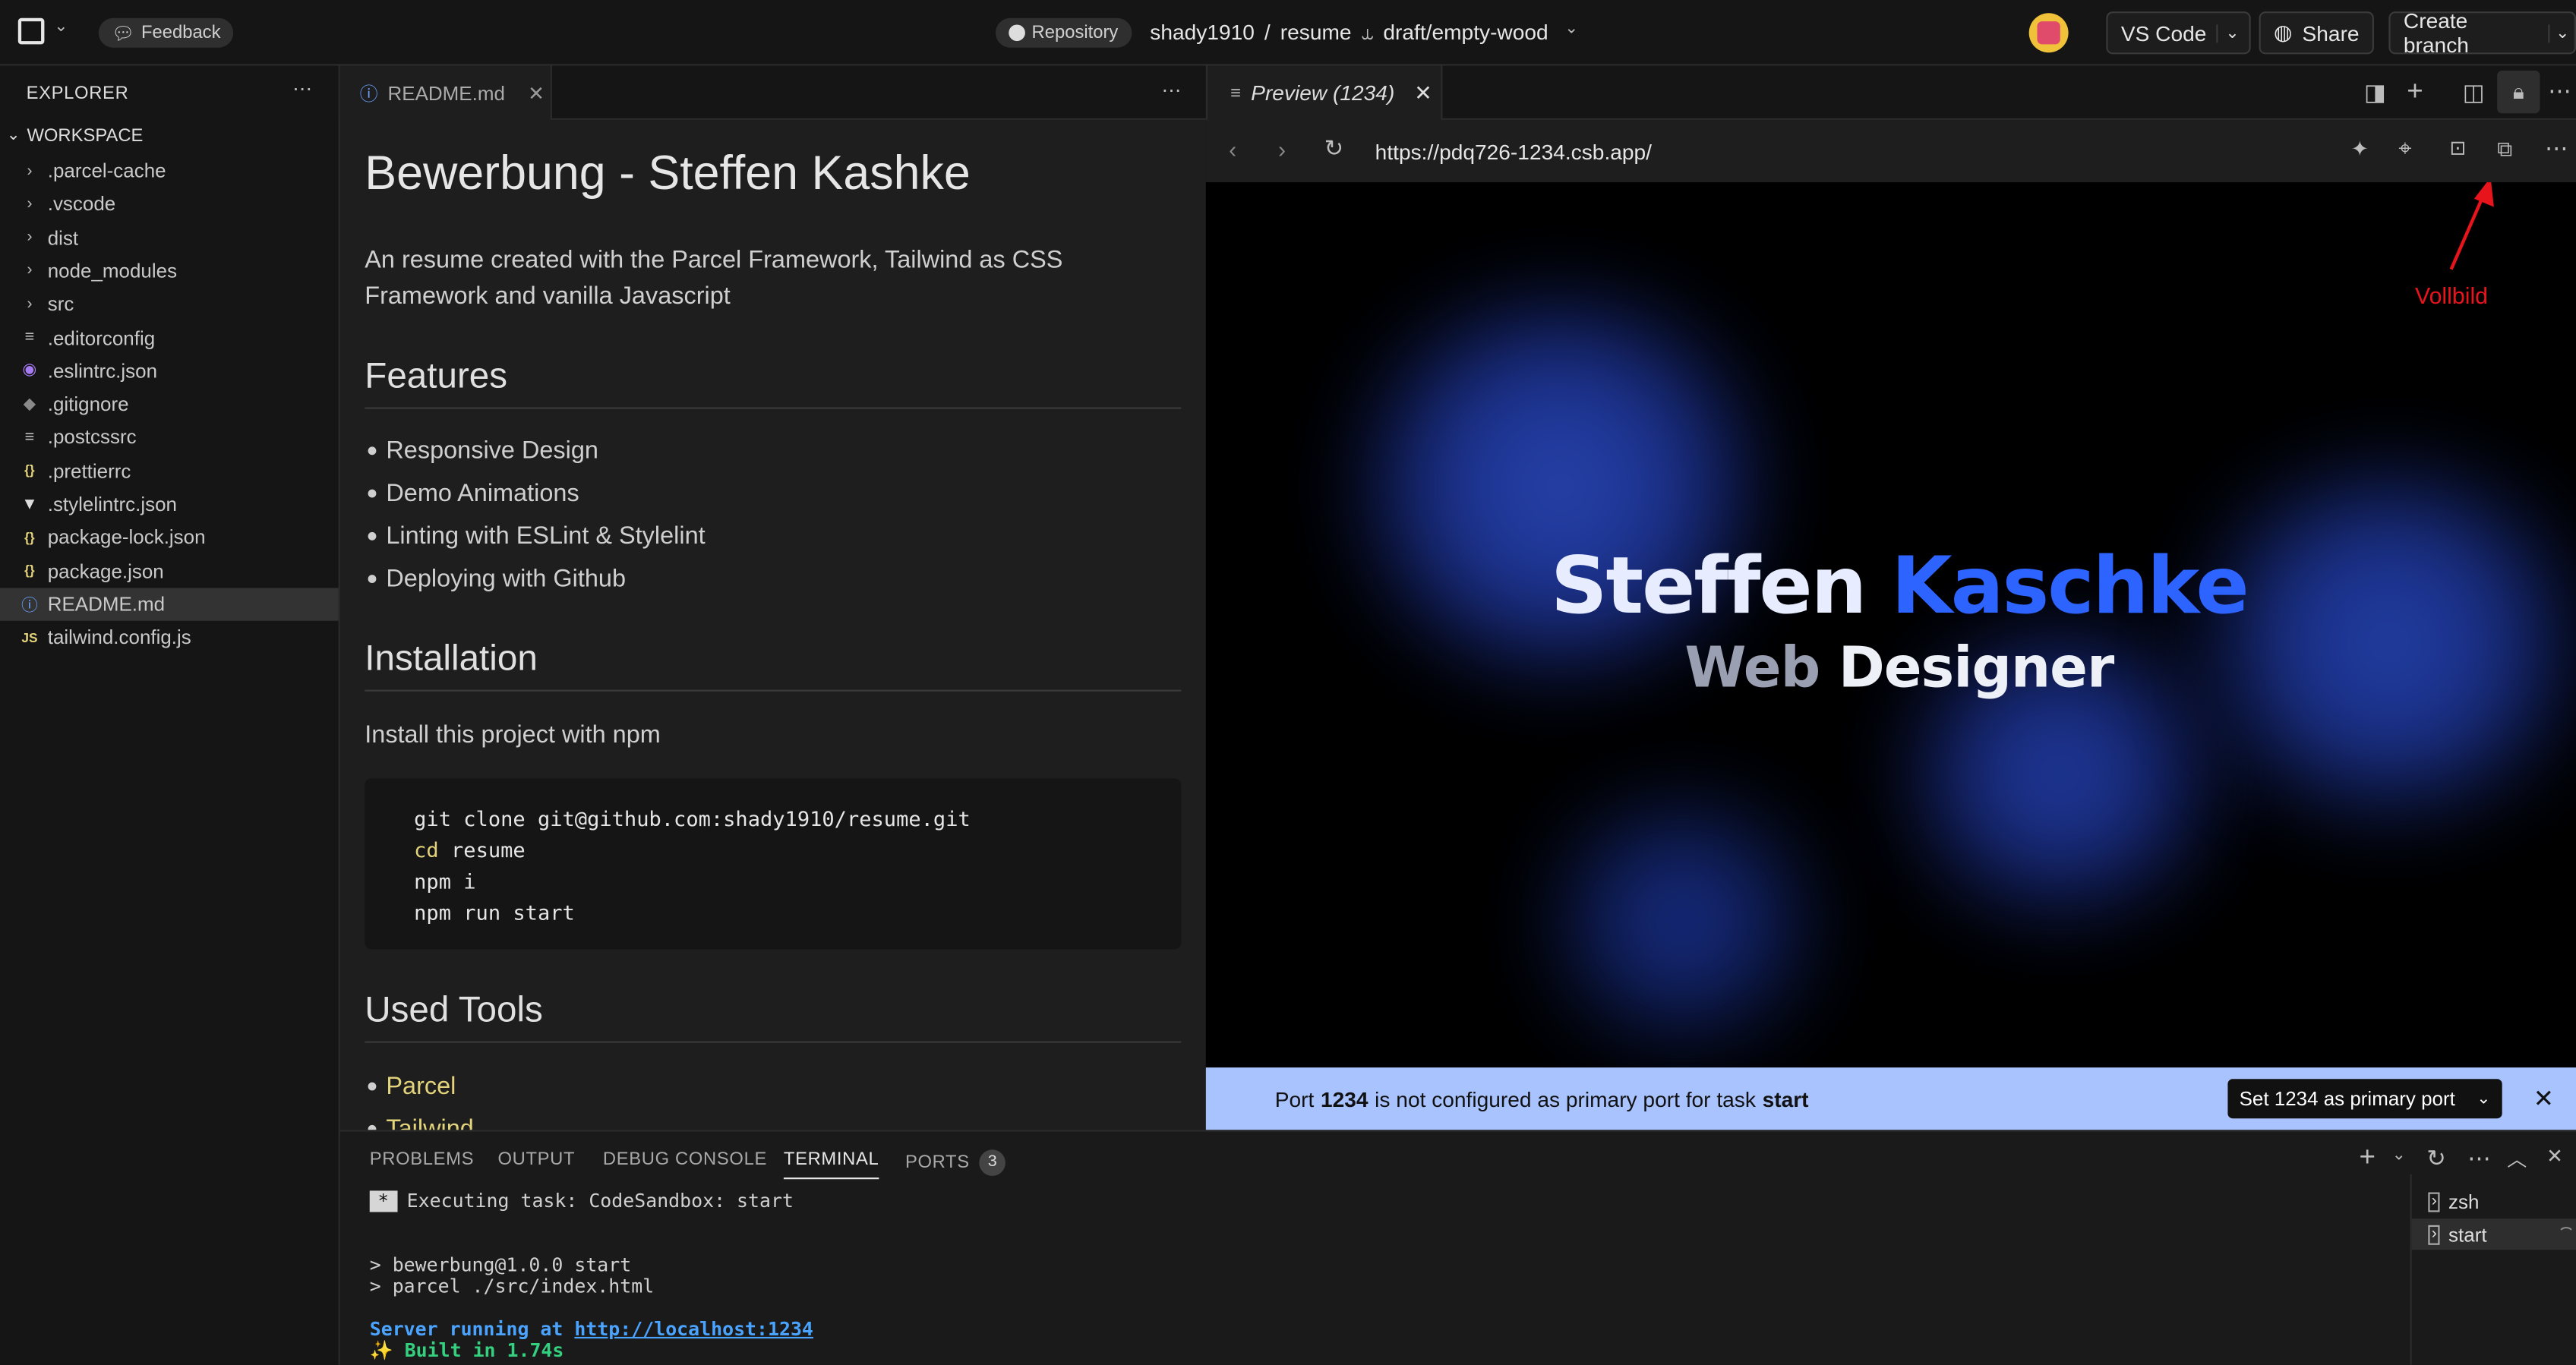 This screenshot has height=1365, width=2576. Describe the element at coordinates (1316, 33) in the screenshot. I see `repo-link: resume` at that location.